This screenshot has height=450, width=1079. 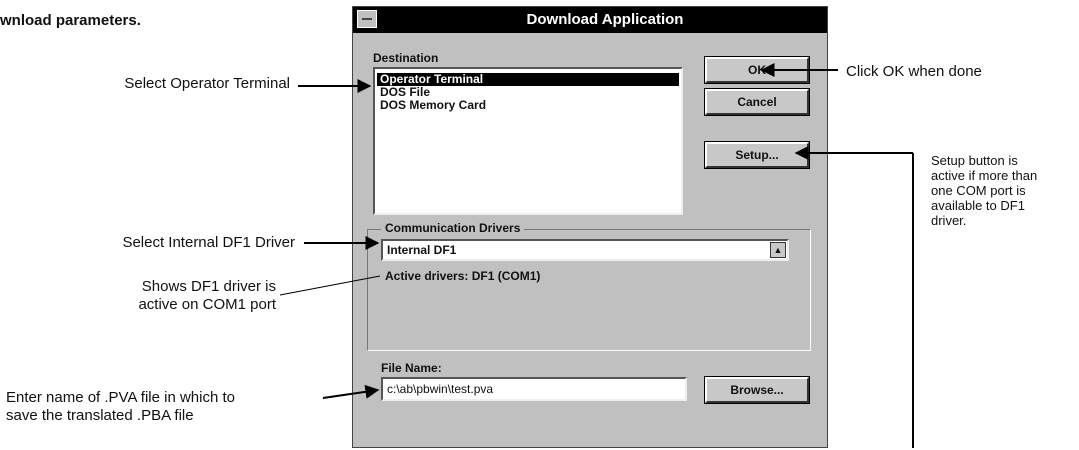 I want to click on arrow-enter-name, so click(x=351, y=391).